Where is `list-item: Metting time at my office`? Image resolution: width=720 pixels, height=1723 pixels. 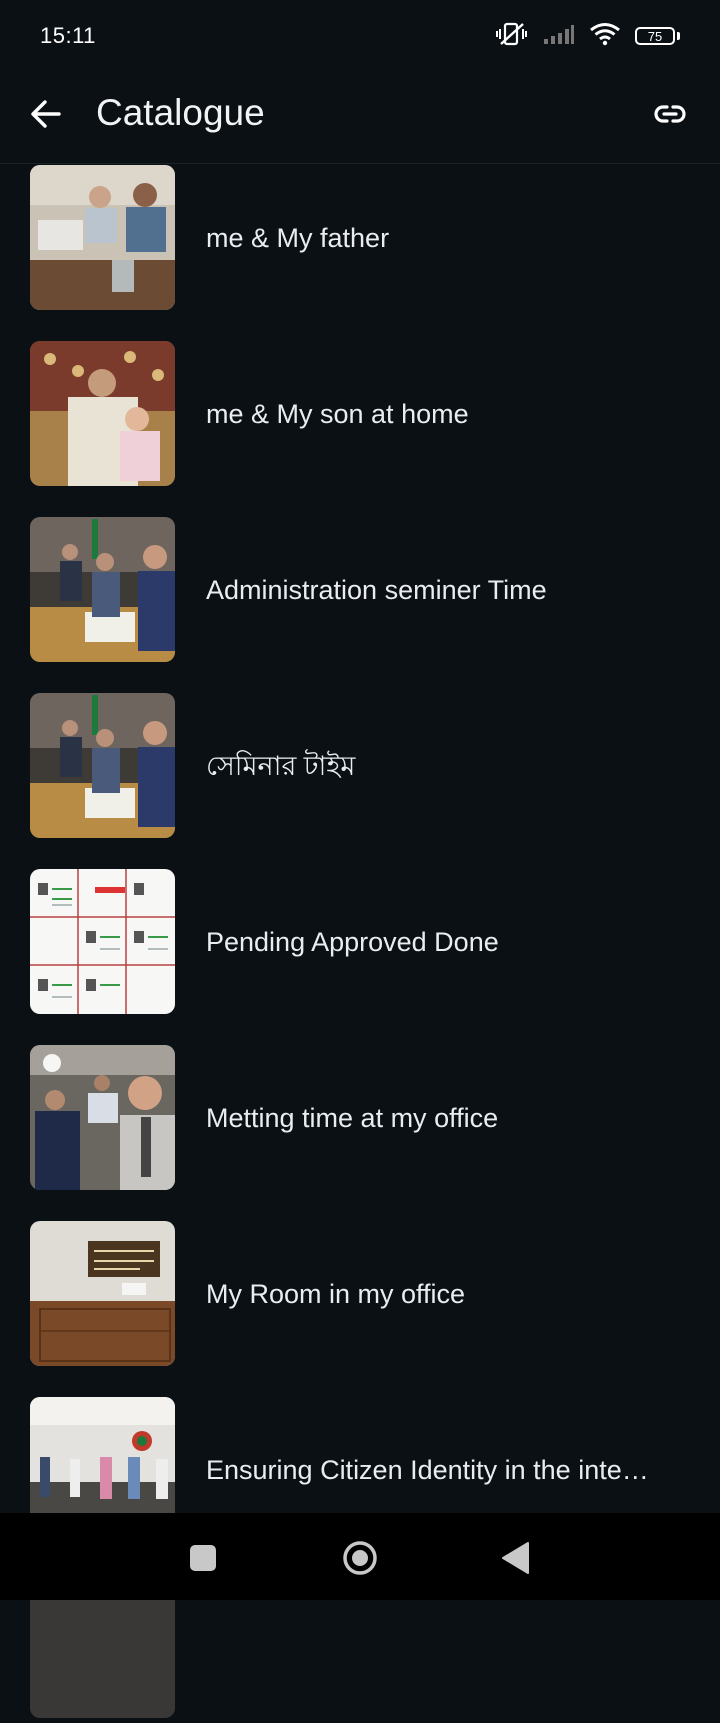
list-item: Metting time at my office is located at coordinates (360, 1120).